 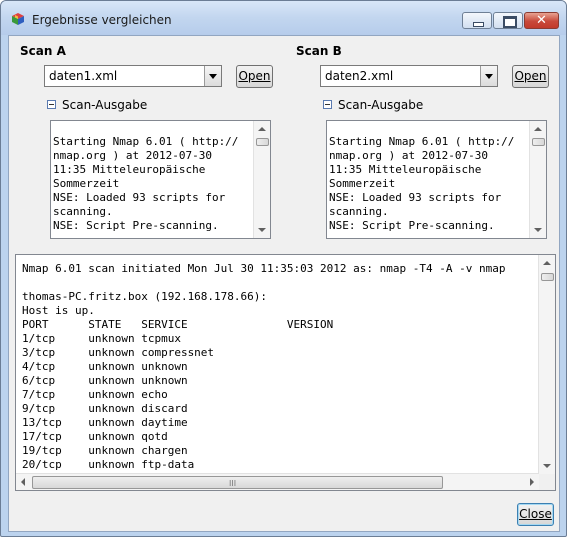 I want to click on scan-a-file-value: daten1.xml, so click(x=83, y=76).